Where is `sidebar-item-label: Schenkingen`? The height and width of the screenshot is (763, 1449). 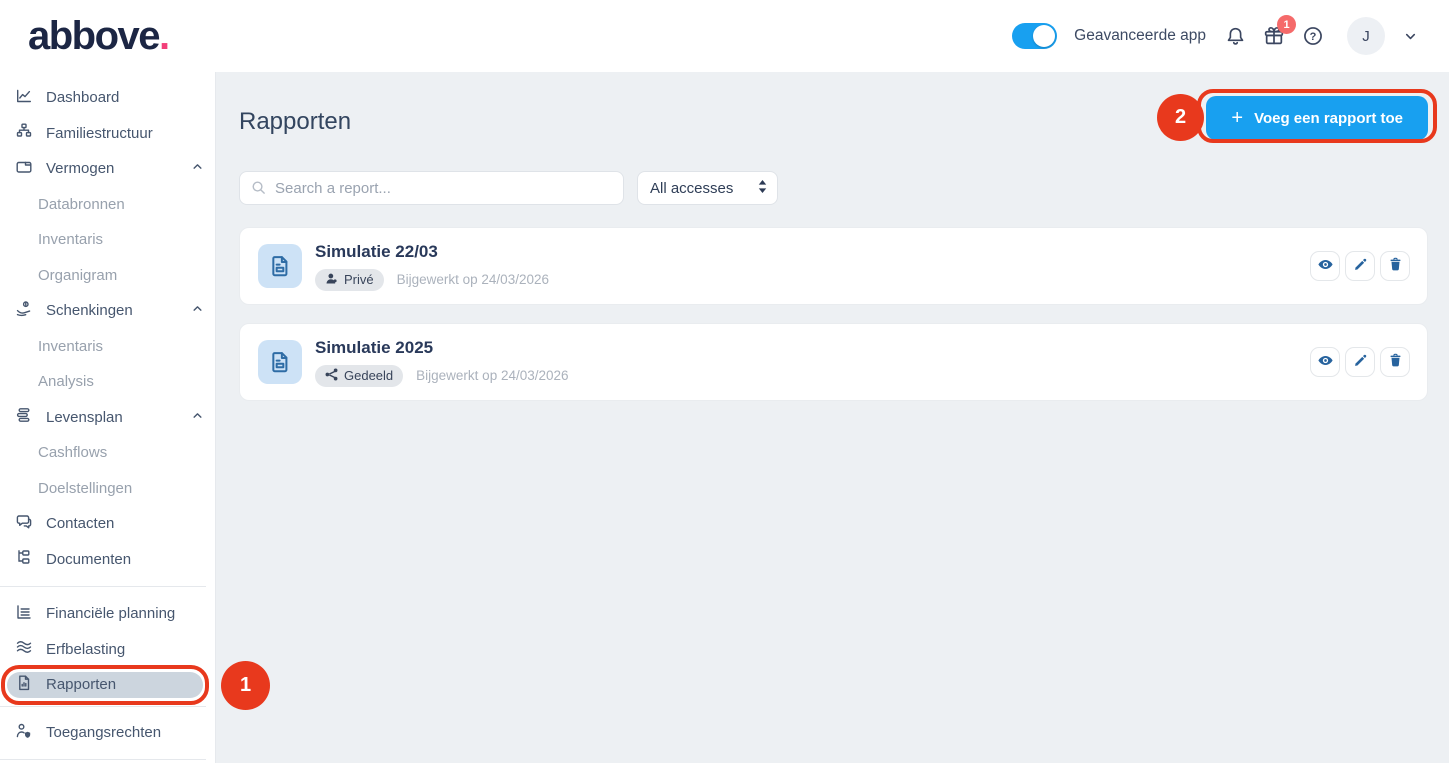 sidebar-item-label: Schenkingen is located at coordinates (89, 311).